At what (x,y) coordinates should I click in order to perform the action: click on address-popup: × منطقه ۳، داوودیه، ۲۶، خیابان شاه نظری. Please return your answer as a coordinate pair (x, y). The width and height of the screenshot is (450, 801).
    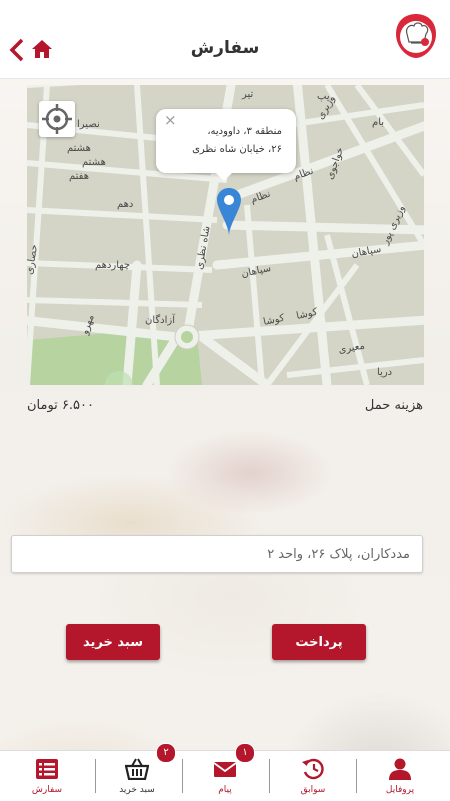
    Looking at the image, I should click on (226, 145).